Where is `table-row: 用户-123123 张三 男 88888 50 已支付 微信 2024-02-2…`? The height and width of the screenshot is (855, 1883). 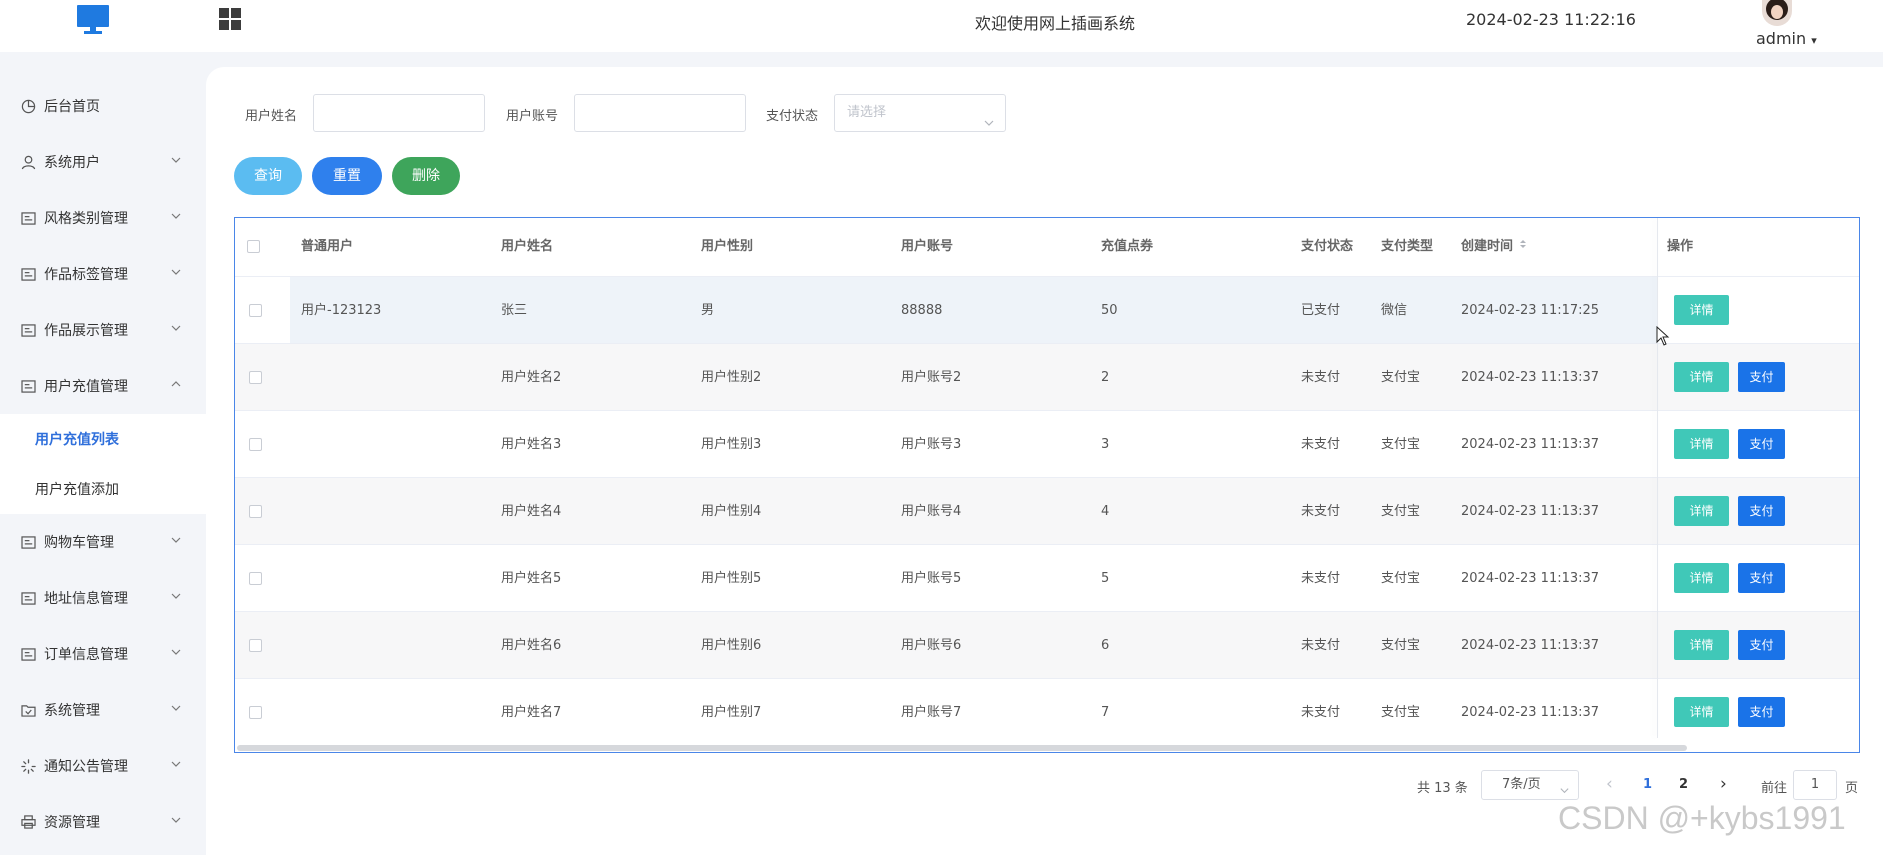 table-row: 用户-123123 张三 男 88888 50 已支付 微信 2024-02-2… is located at coordinates (1047, 310).